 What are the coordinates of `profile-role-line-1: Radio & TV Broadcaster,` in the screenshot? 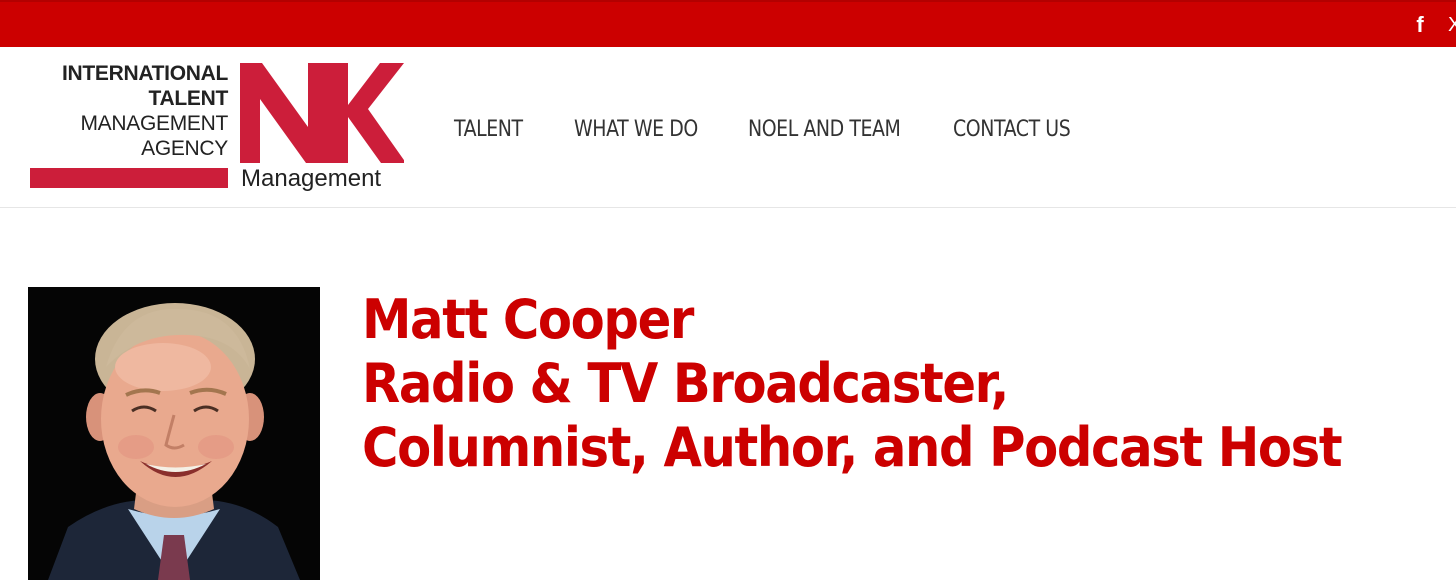 It's located at (685, 383).